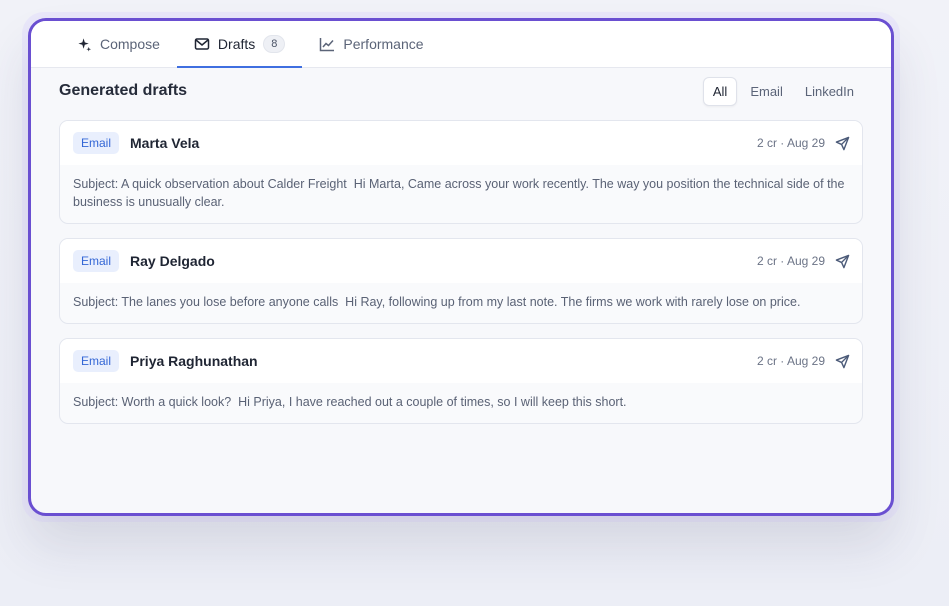 This screenshot has height=606, width=949. Describe the element at coordinates (720, 91) in the screenshot. I see `filter-all: All` at that location.